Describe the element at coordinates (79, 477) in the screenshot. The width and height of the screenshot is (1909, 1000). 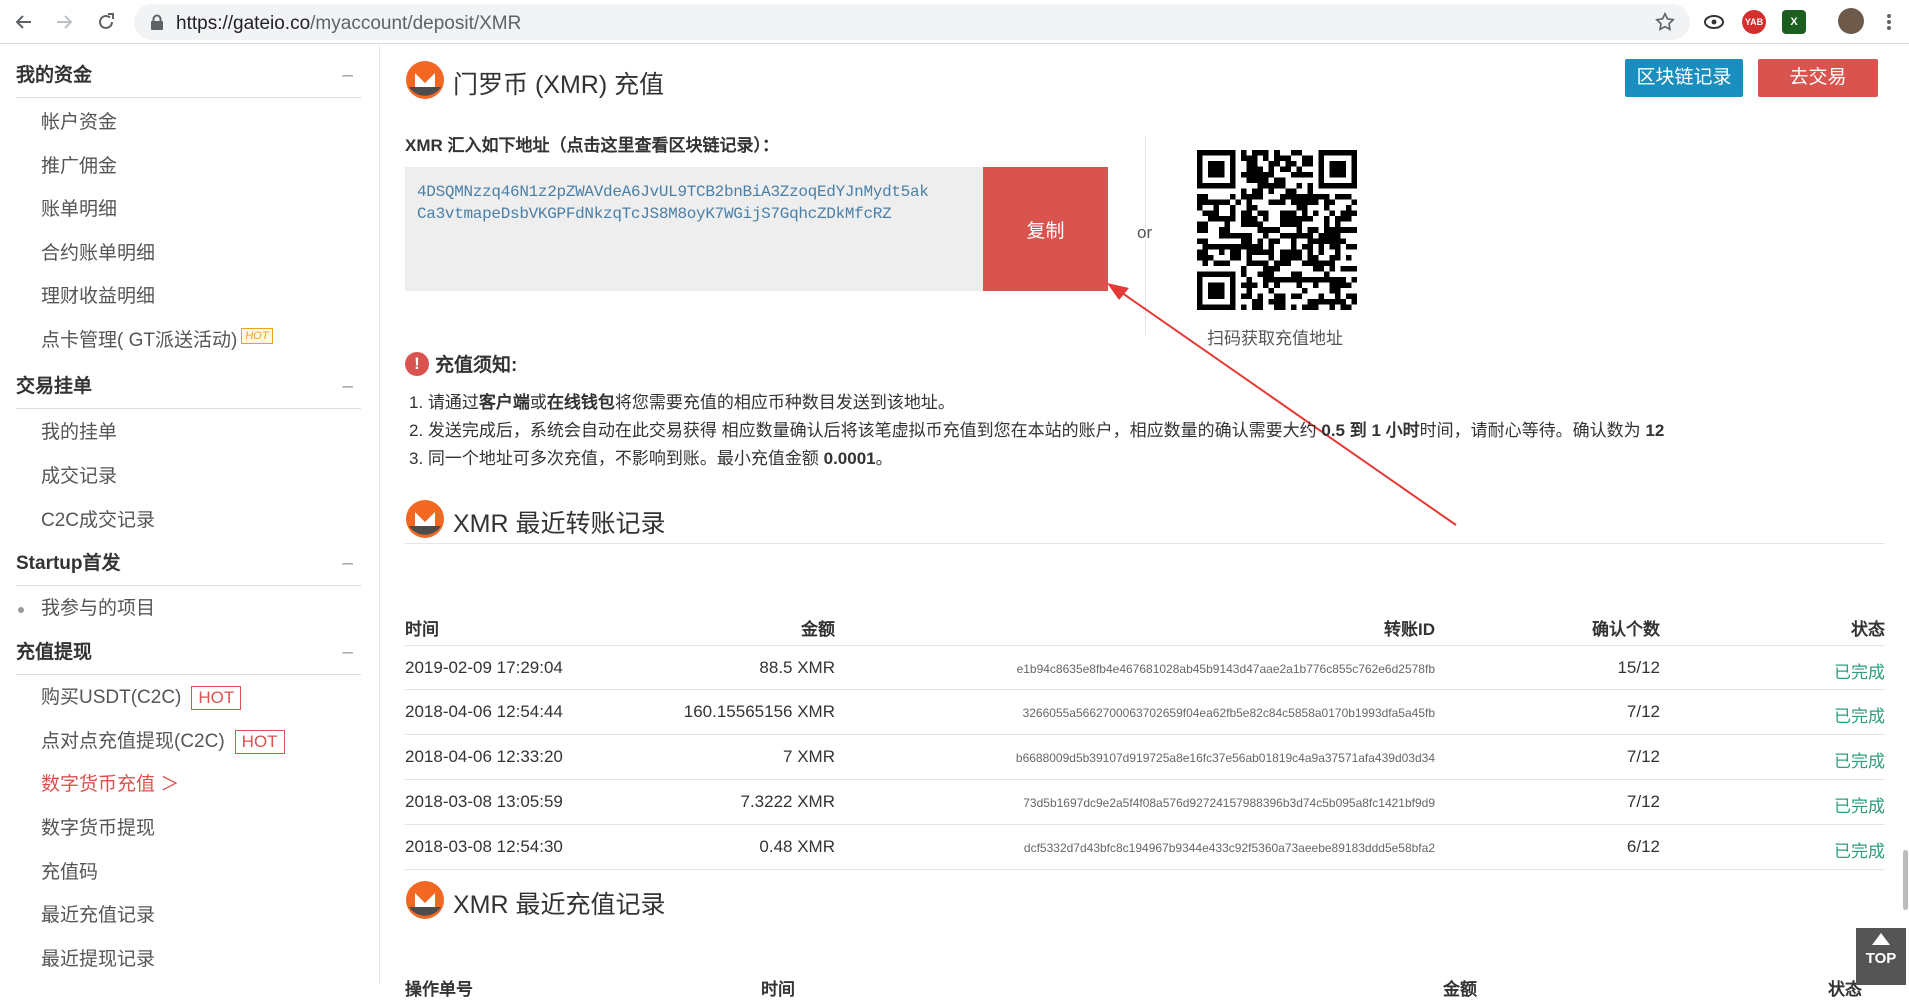
I see `sidebar-item-trade-history: 成交记录` at that location.